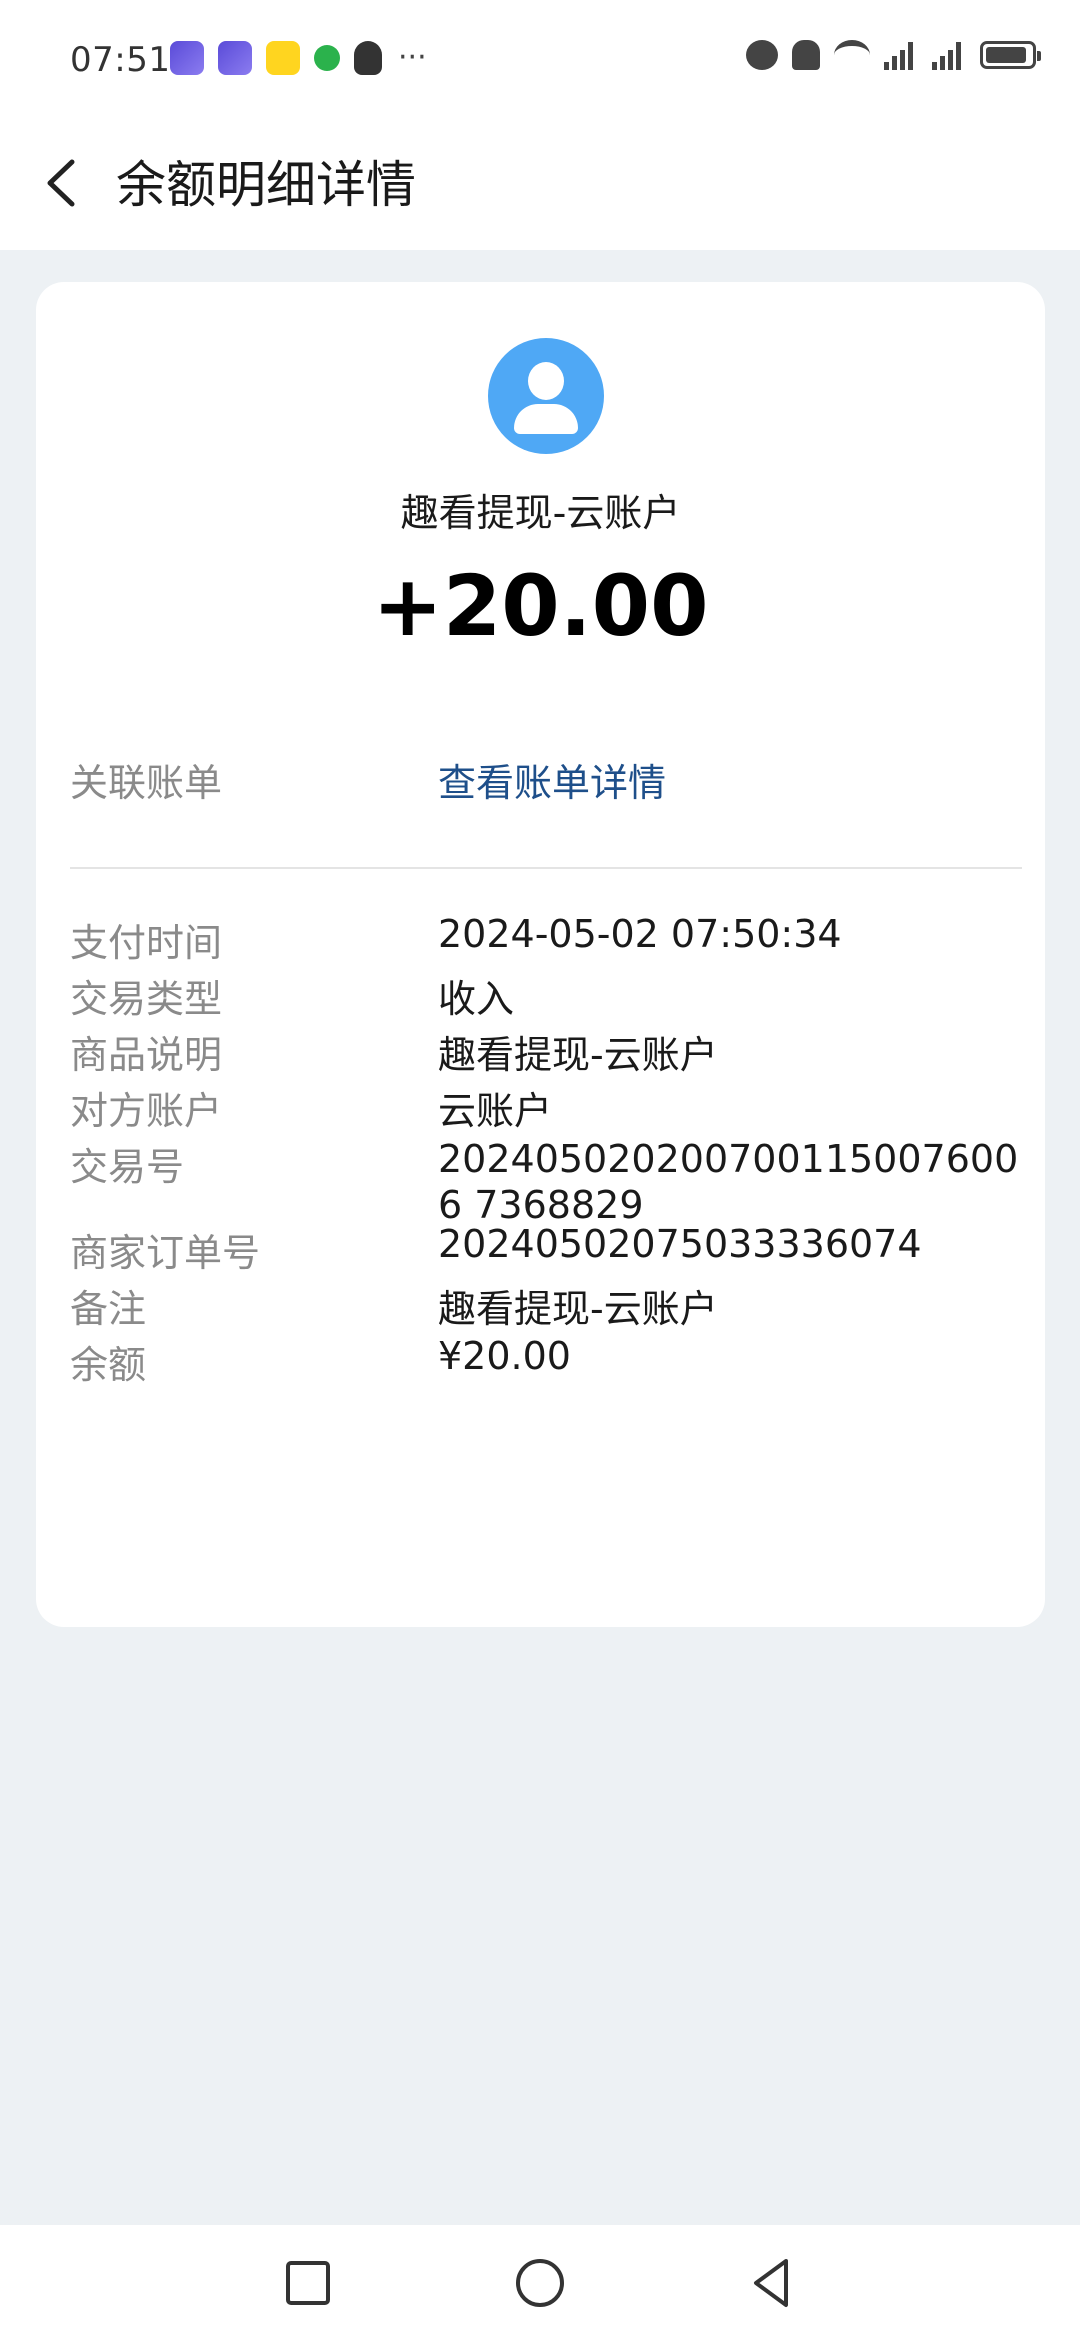 This screenshot has width=1080, height=2340. I want to click on alarm-icon, so click(762, 55).